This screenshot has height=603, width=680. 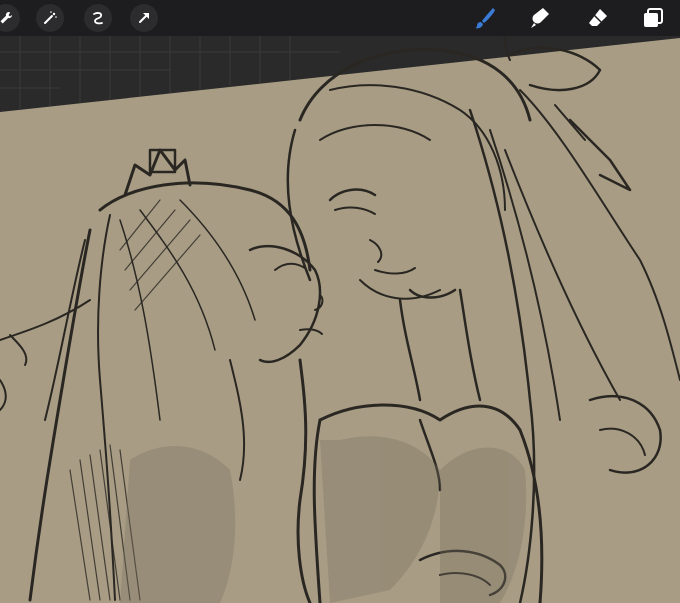 What do you see at coordinates (598, 18) in the screenshot?
I see `eraser-icon` at bounding box center [598, 18].